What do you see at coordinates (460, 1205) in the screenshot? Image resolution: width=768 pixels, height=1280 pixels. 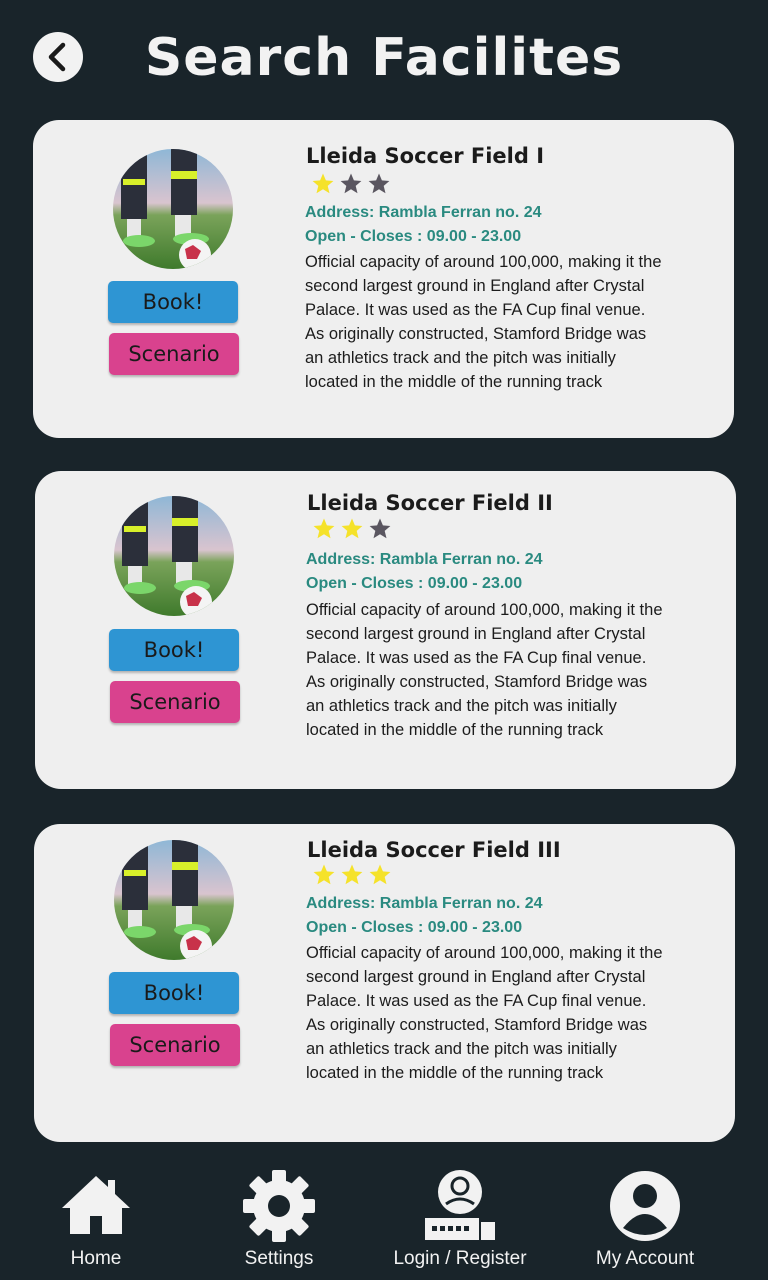 I see `login-icon` at bounding box center [460, 1205].